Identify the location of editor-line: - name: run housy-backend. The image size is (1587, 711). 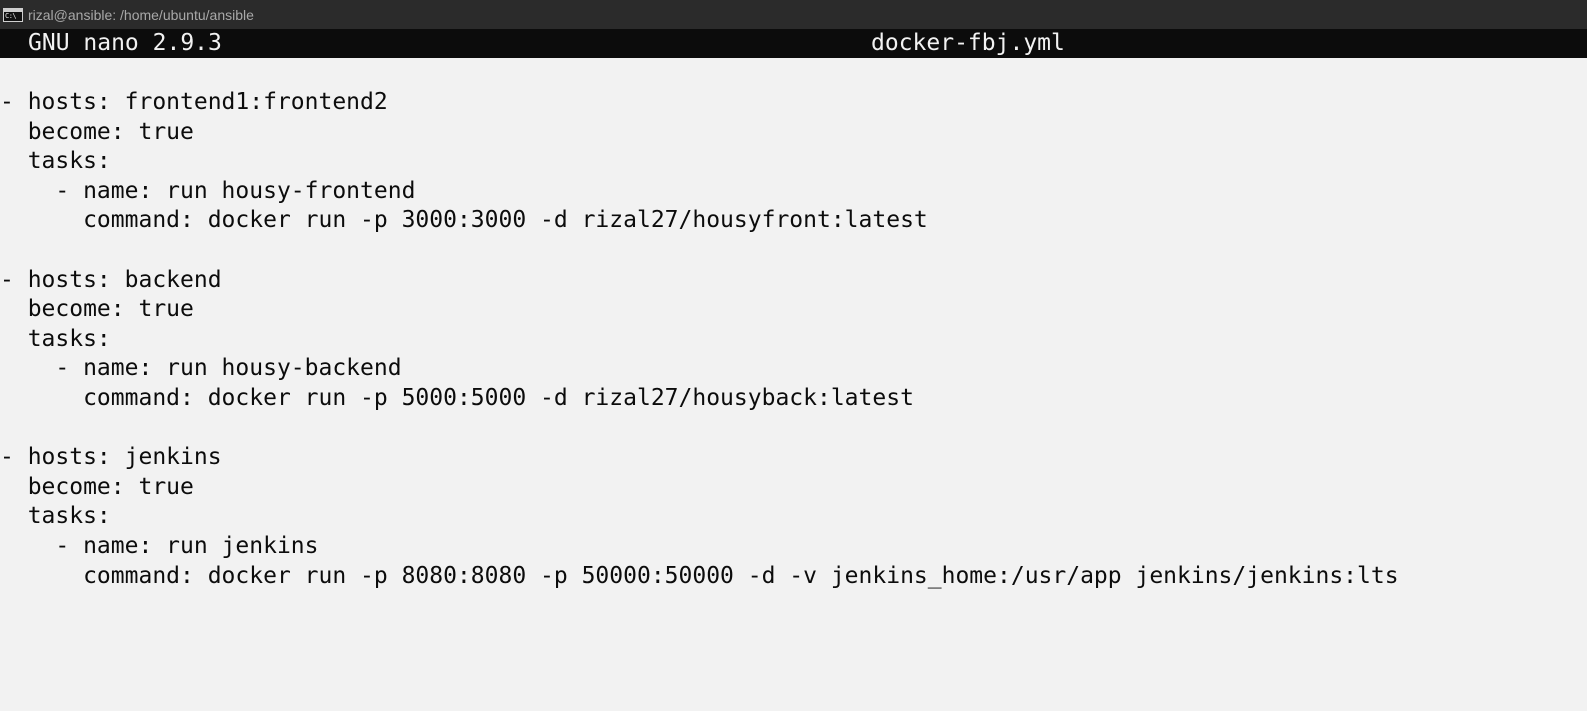
(793, 369).